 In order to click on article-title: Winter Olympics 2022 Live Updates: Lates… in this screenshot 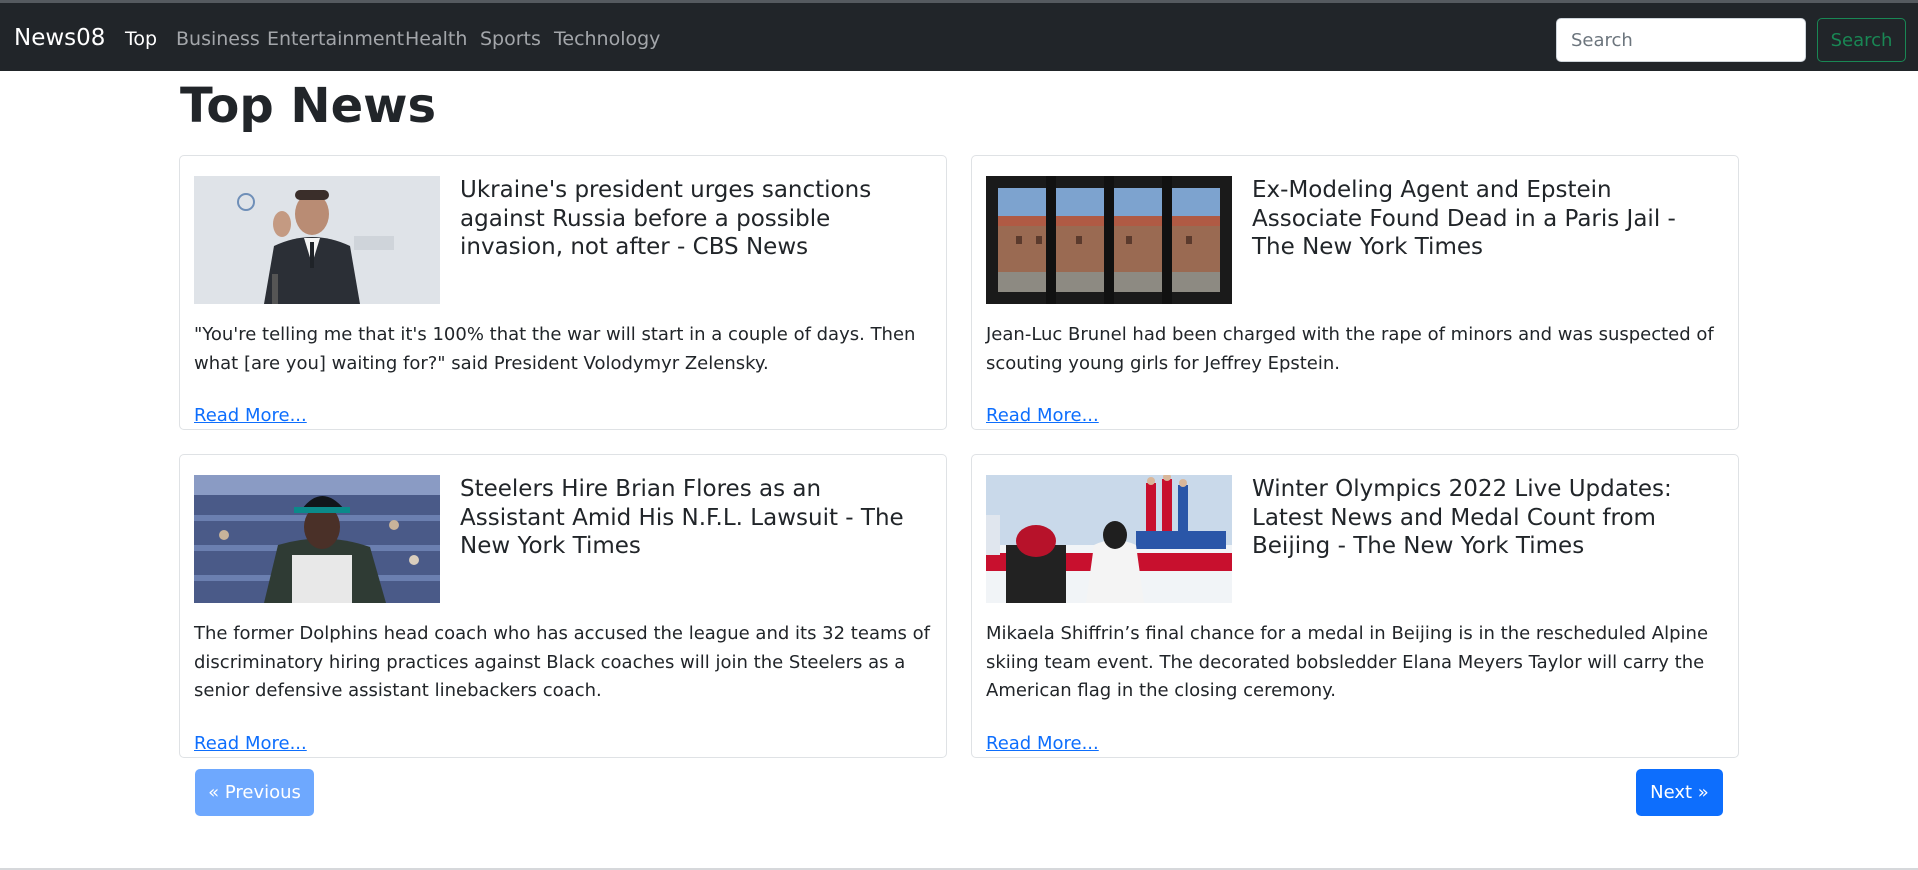, I will do `click(1462, 517)`.